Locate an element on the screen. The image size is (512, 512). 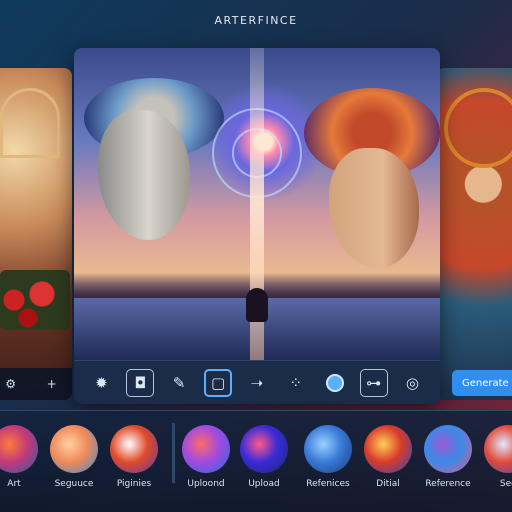
nodes-icon: ⁘ is located at coordinates (296, 383).